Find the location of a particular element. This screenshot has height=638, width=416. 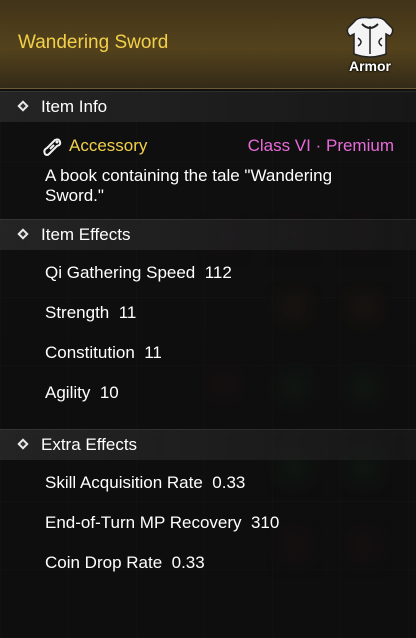

effect-label: Agility is located at coordinates (68, 392).